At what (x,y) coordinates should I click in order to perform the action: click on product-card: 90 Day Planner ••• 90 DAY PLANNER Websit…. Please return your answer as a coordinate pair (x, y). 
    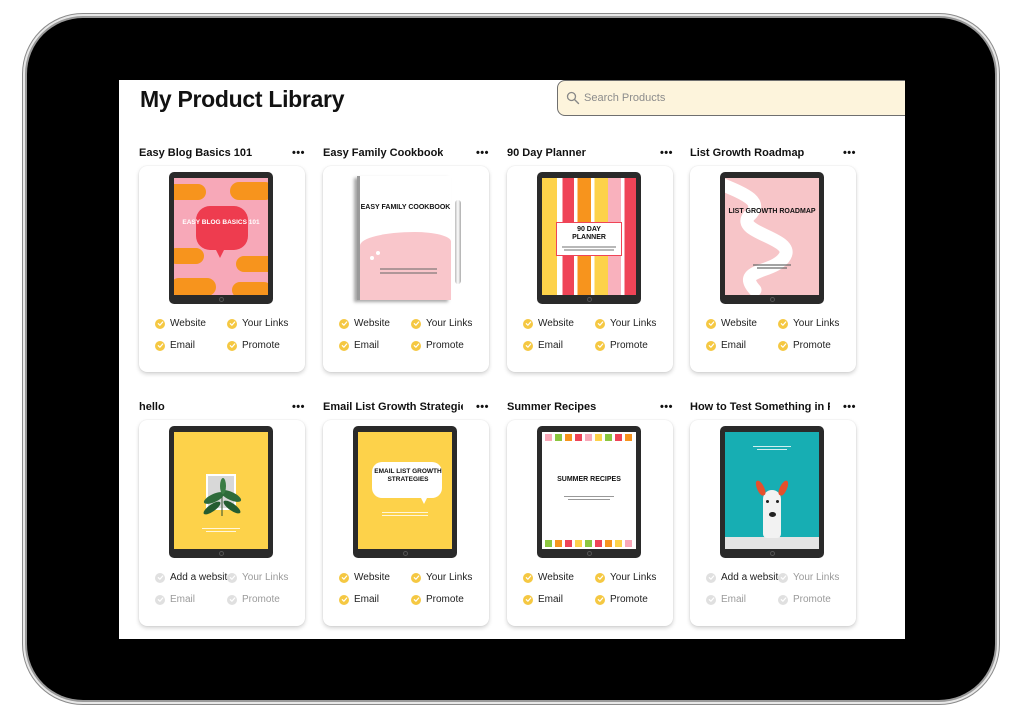
    Looking at the image, I should click on (591, 258).